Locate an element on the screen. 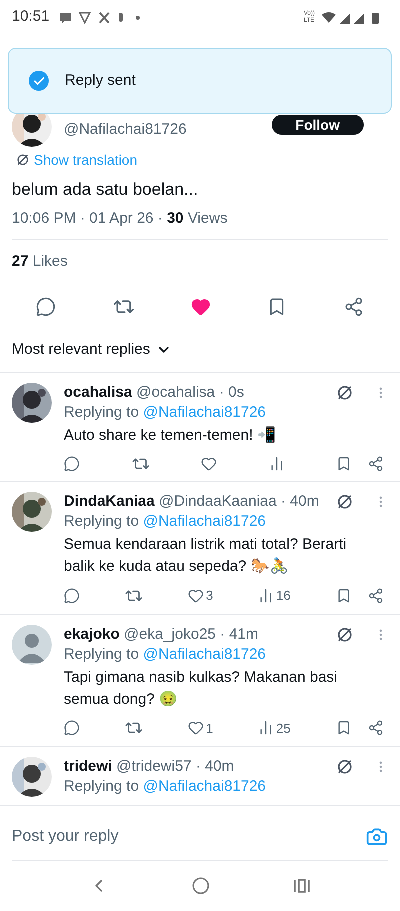  clock: 10:51 is located at coordinates (31, 17).